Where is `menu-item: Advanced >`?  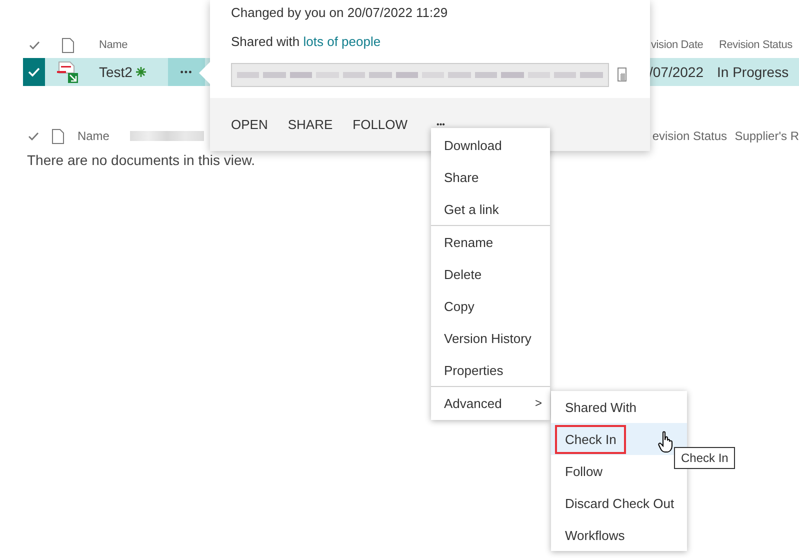
menu-item: Advanced > is located at coordinates (490, 403).